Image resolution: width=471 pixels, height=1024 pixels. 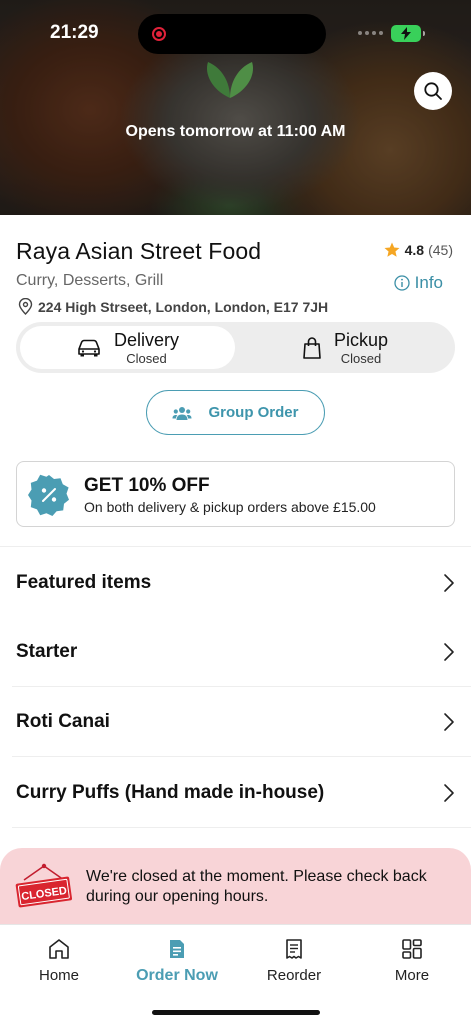 What do you see at coordinates (235, 583) in the screenshot?
I see `menu-section-featured-items: Featured items` at bounding box center [235, 583].